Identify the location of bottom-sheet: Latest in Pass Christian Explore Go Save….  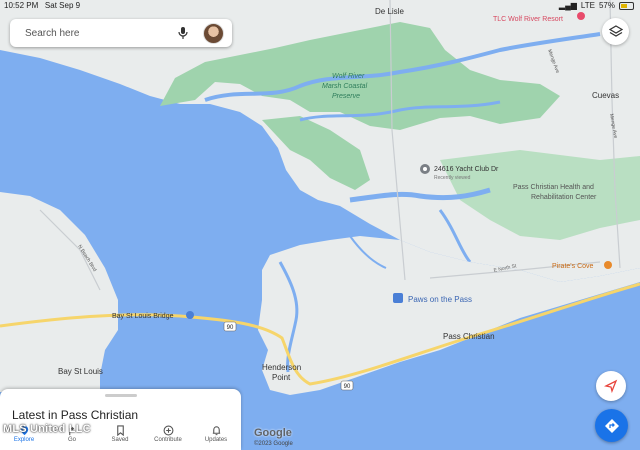
(120, 419).